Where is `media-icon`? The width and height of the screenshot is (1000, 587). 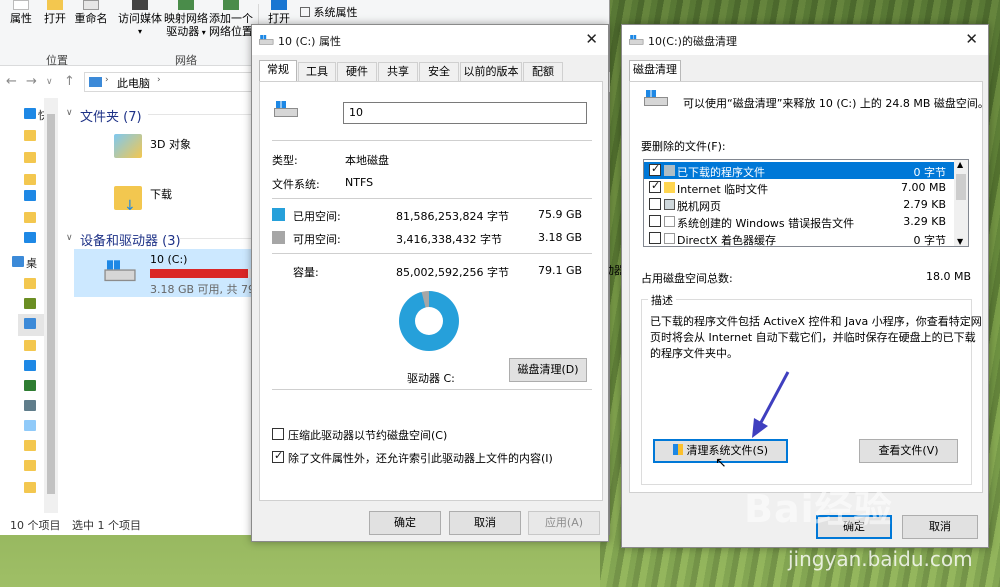
media-icon is located at coordinates (140, 5).